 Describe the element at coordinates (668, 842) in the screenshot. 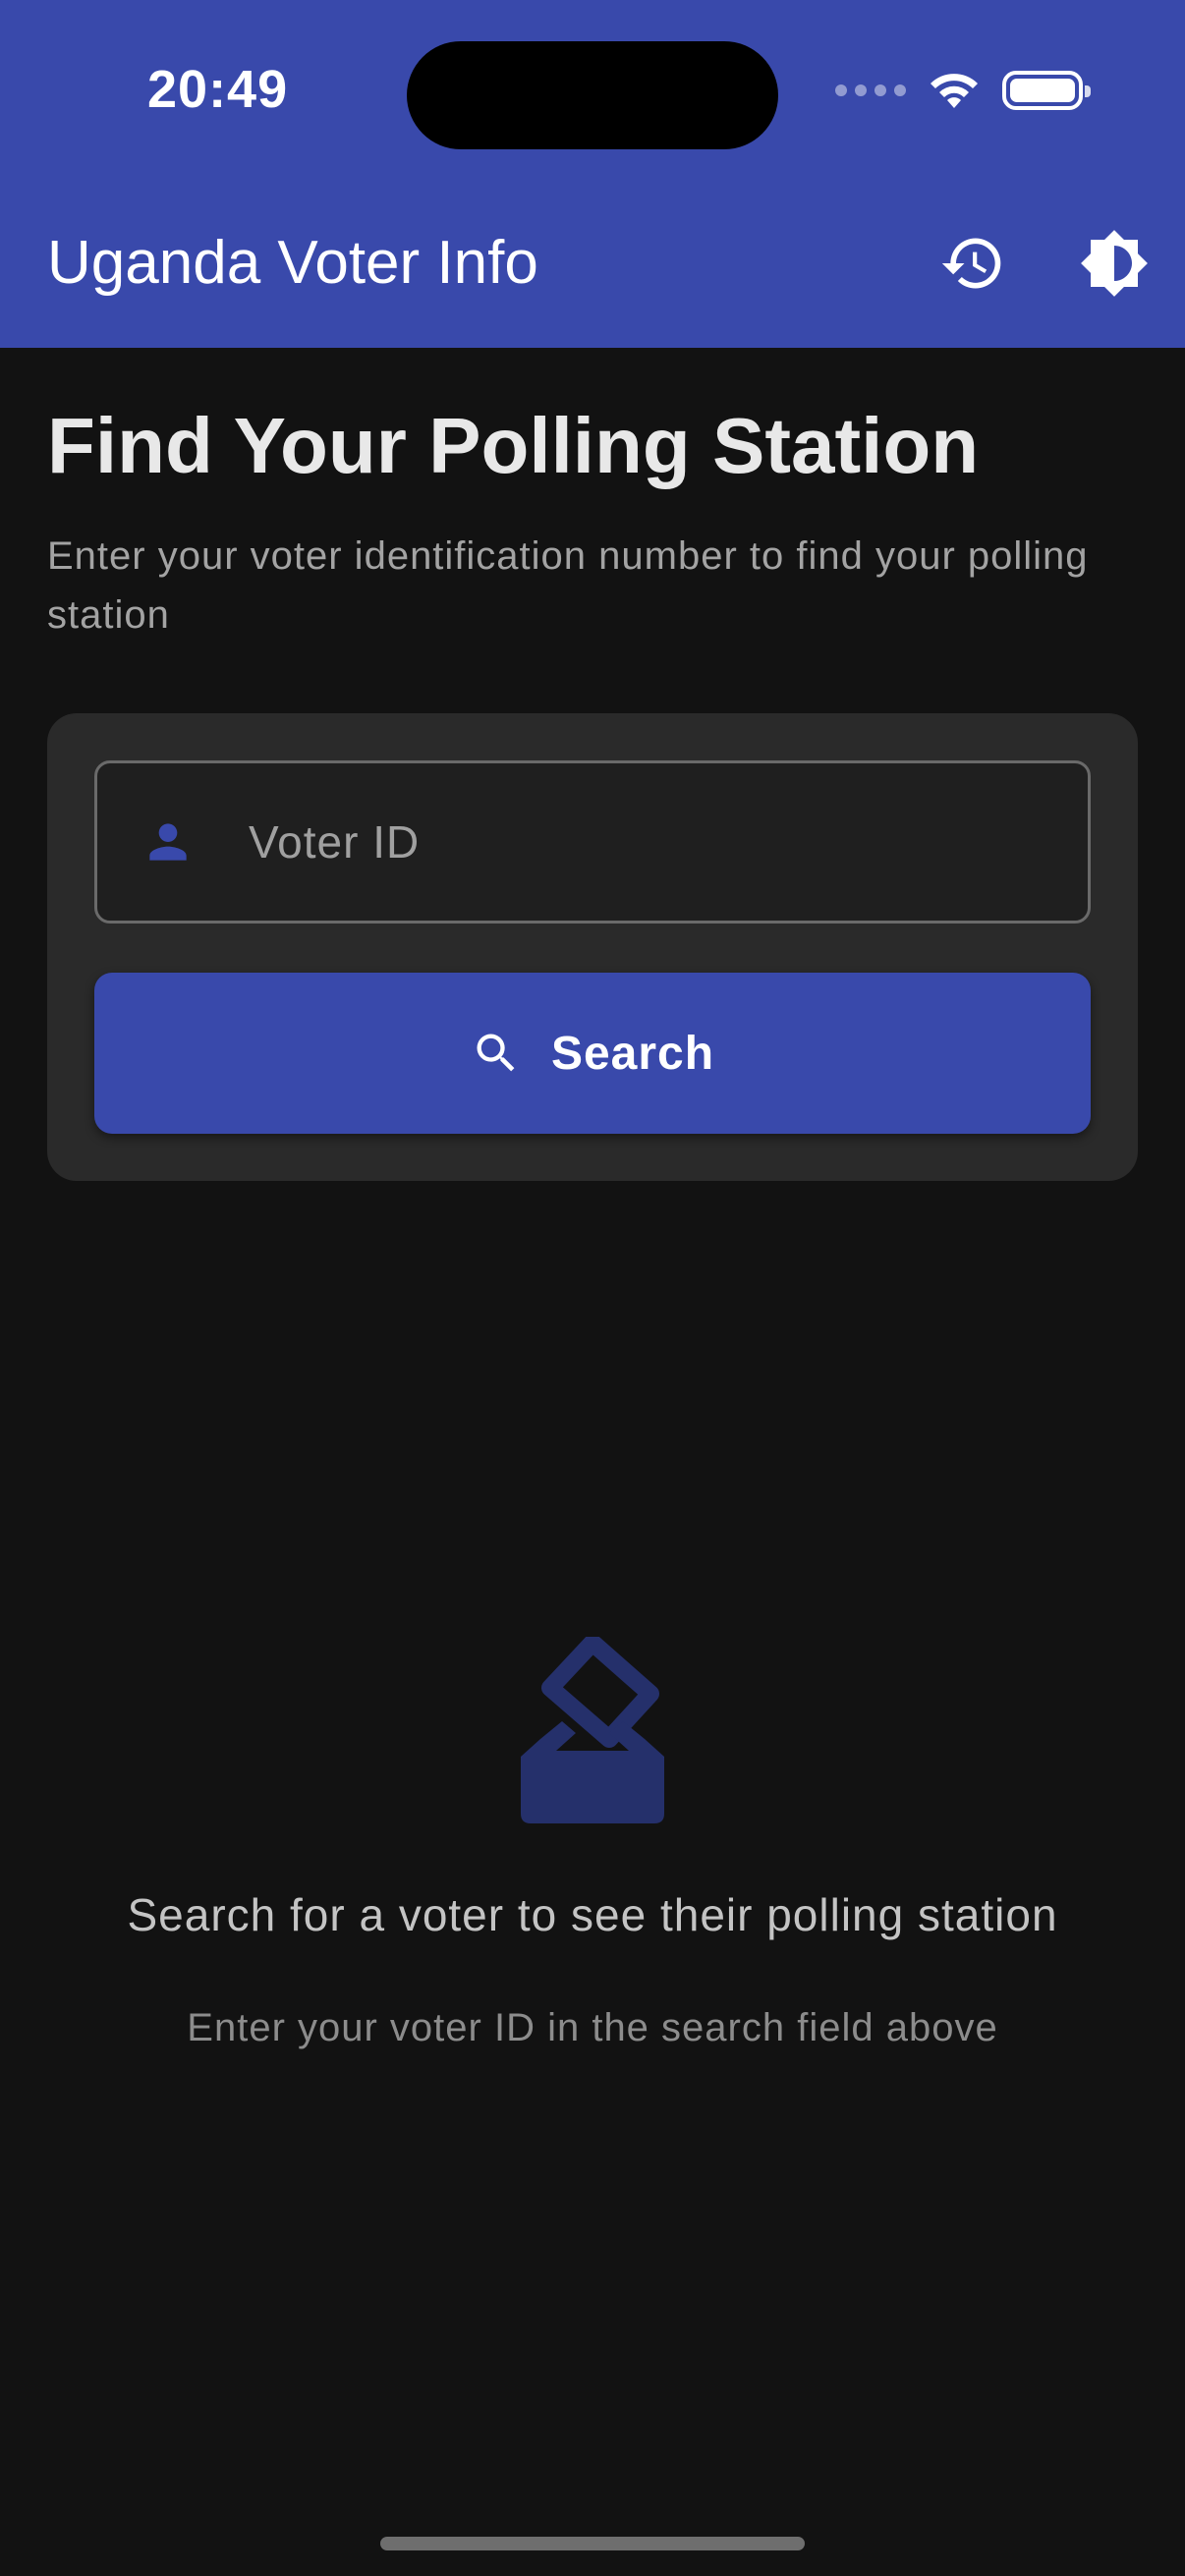

I see `voter-id-input` at that location.